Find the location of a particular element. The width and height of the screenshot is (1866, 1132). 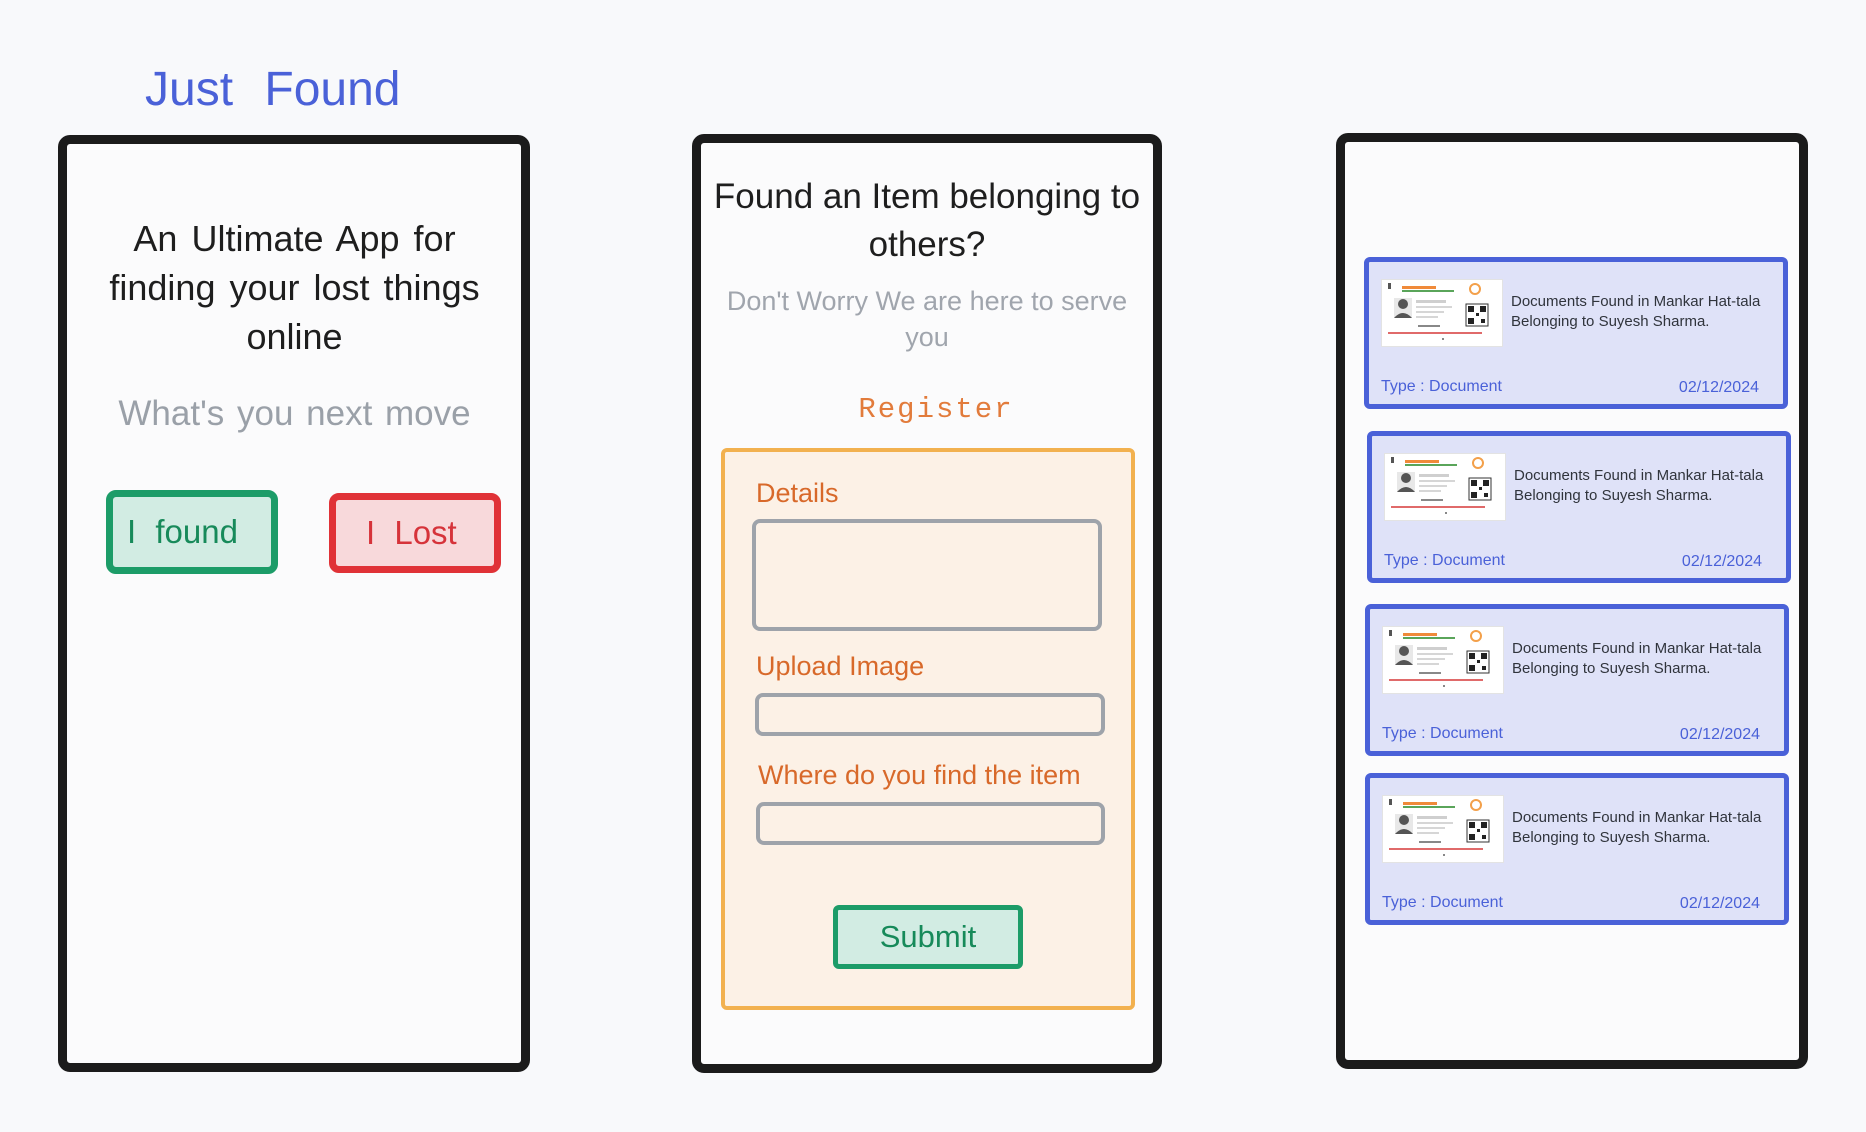

location-label: Where do you find the item is located at coordinates (919, 775).